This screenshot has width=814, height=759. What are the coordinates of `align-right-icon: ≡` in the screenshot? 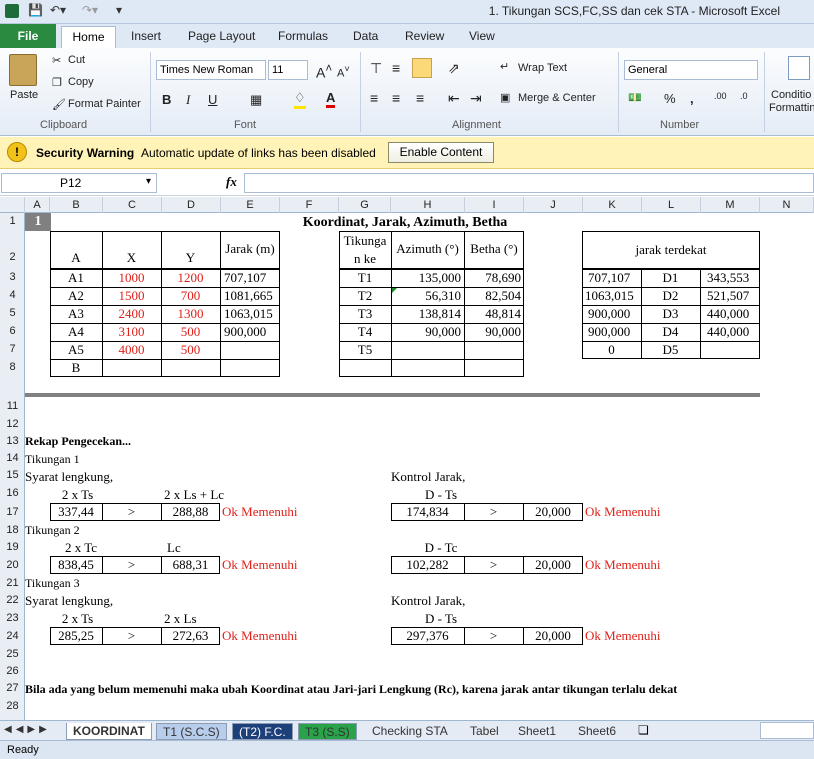 It's located at (420, 98).